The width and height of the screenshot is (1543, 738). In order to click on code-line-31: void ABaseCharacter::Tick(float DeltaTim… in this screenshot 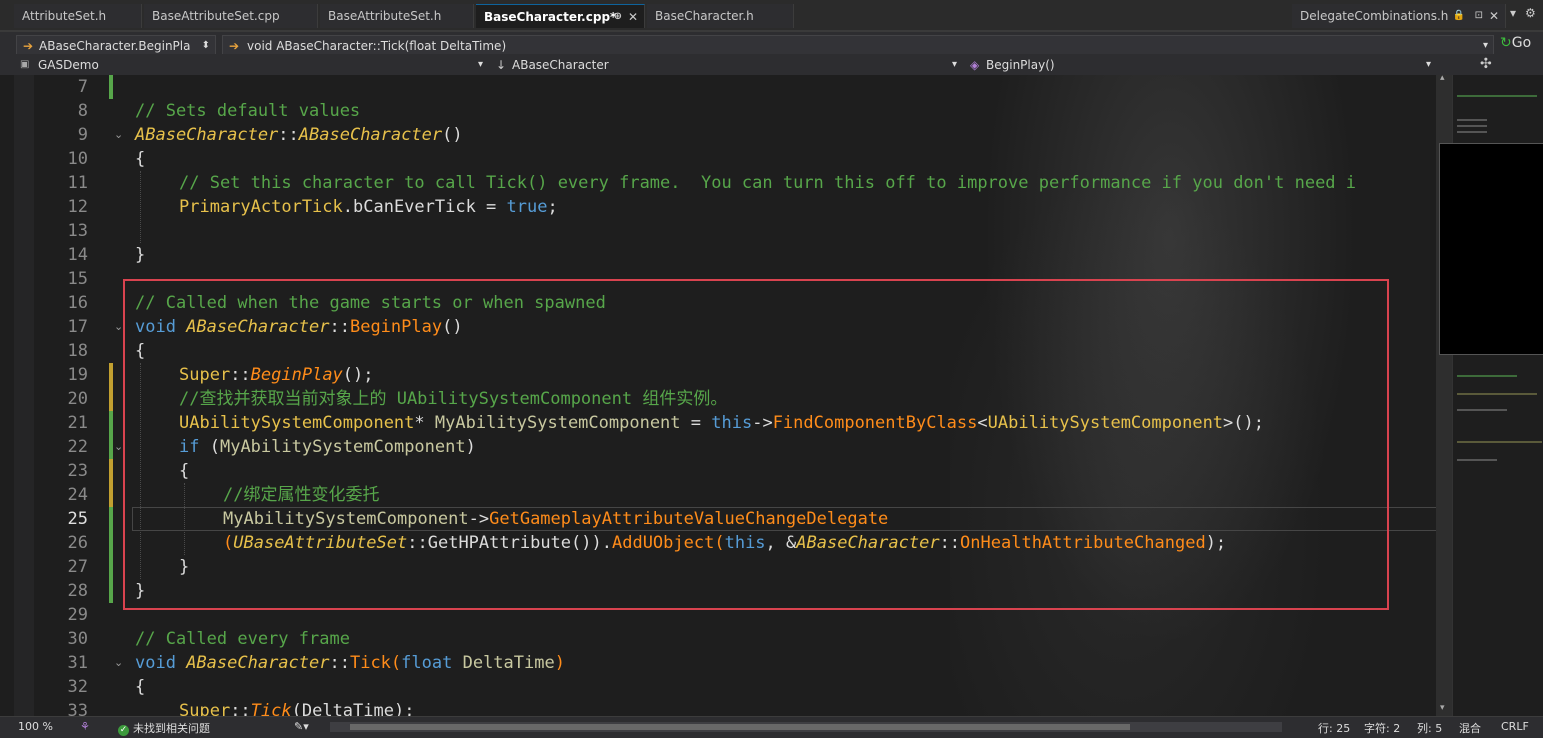, I will do `click(350, 663)`.